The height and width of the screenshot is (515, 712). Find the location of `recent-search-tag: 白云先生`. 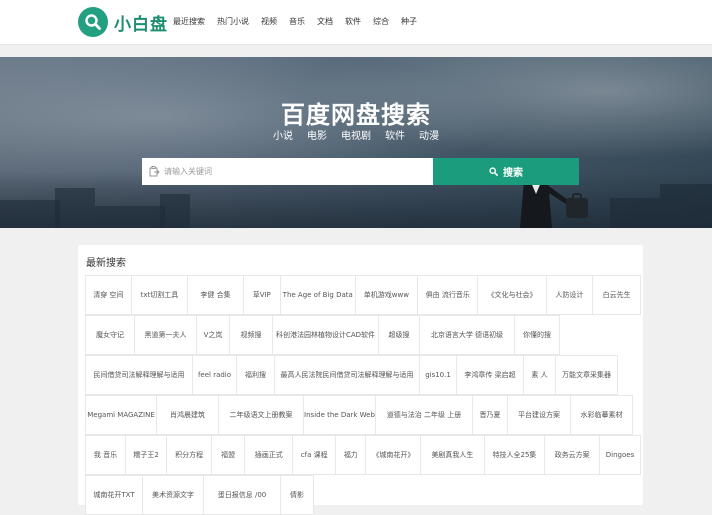

recent-search-tag: 白云先生 is located at coordinates (616, 295).